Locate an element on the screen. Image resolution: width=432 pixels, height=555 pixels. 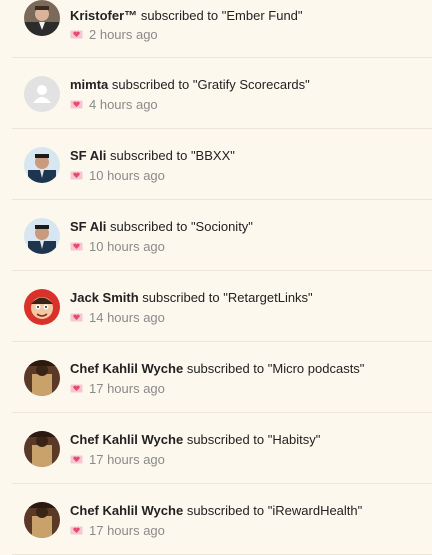
timestamp: 14 hours ago is located at coordinates (127, 317).